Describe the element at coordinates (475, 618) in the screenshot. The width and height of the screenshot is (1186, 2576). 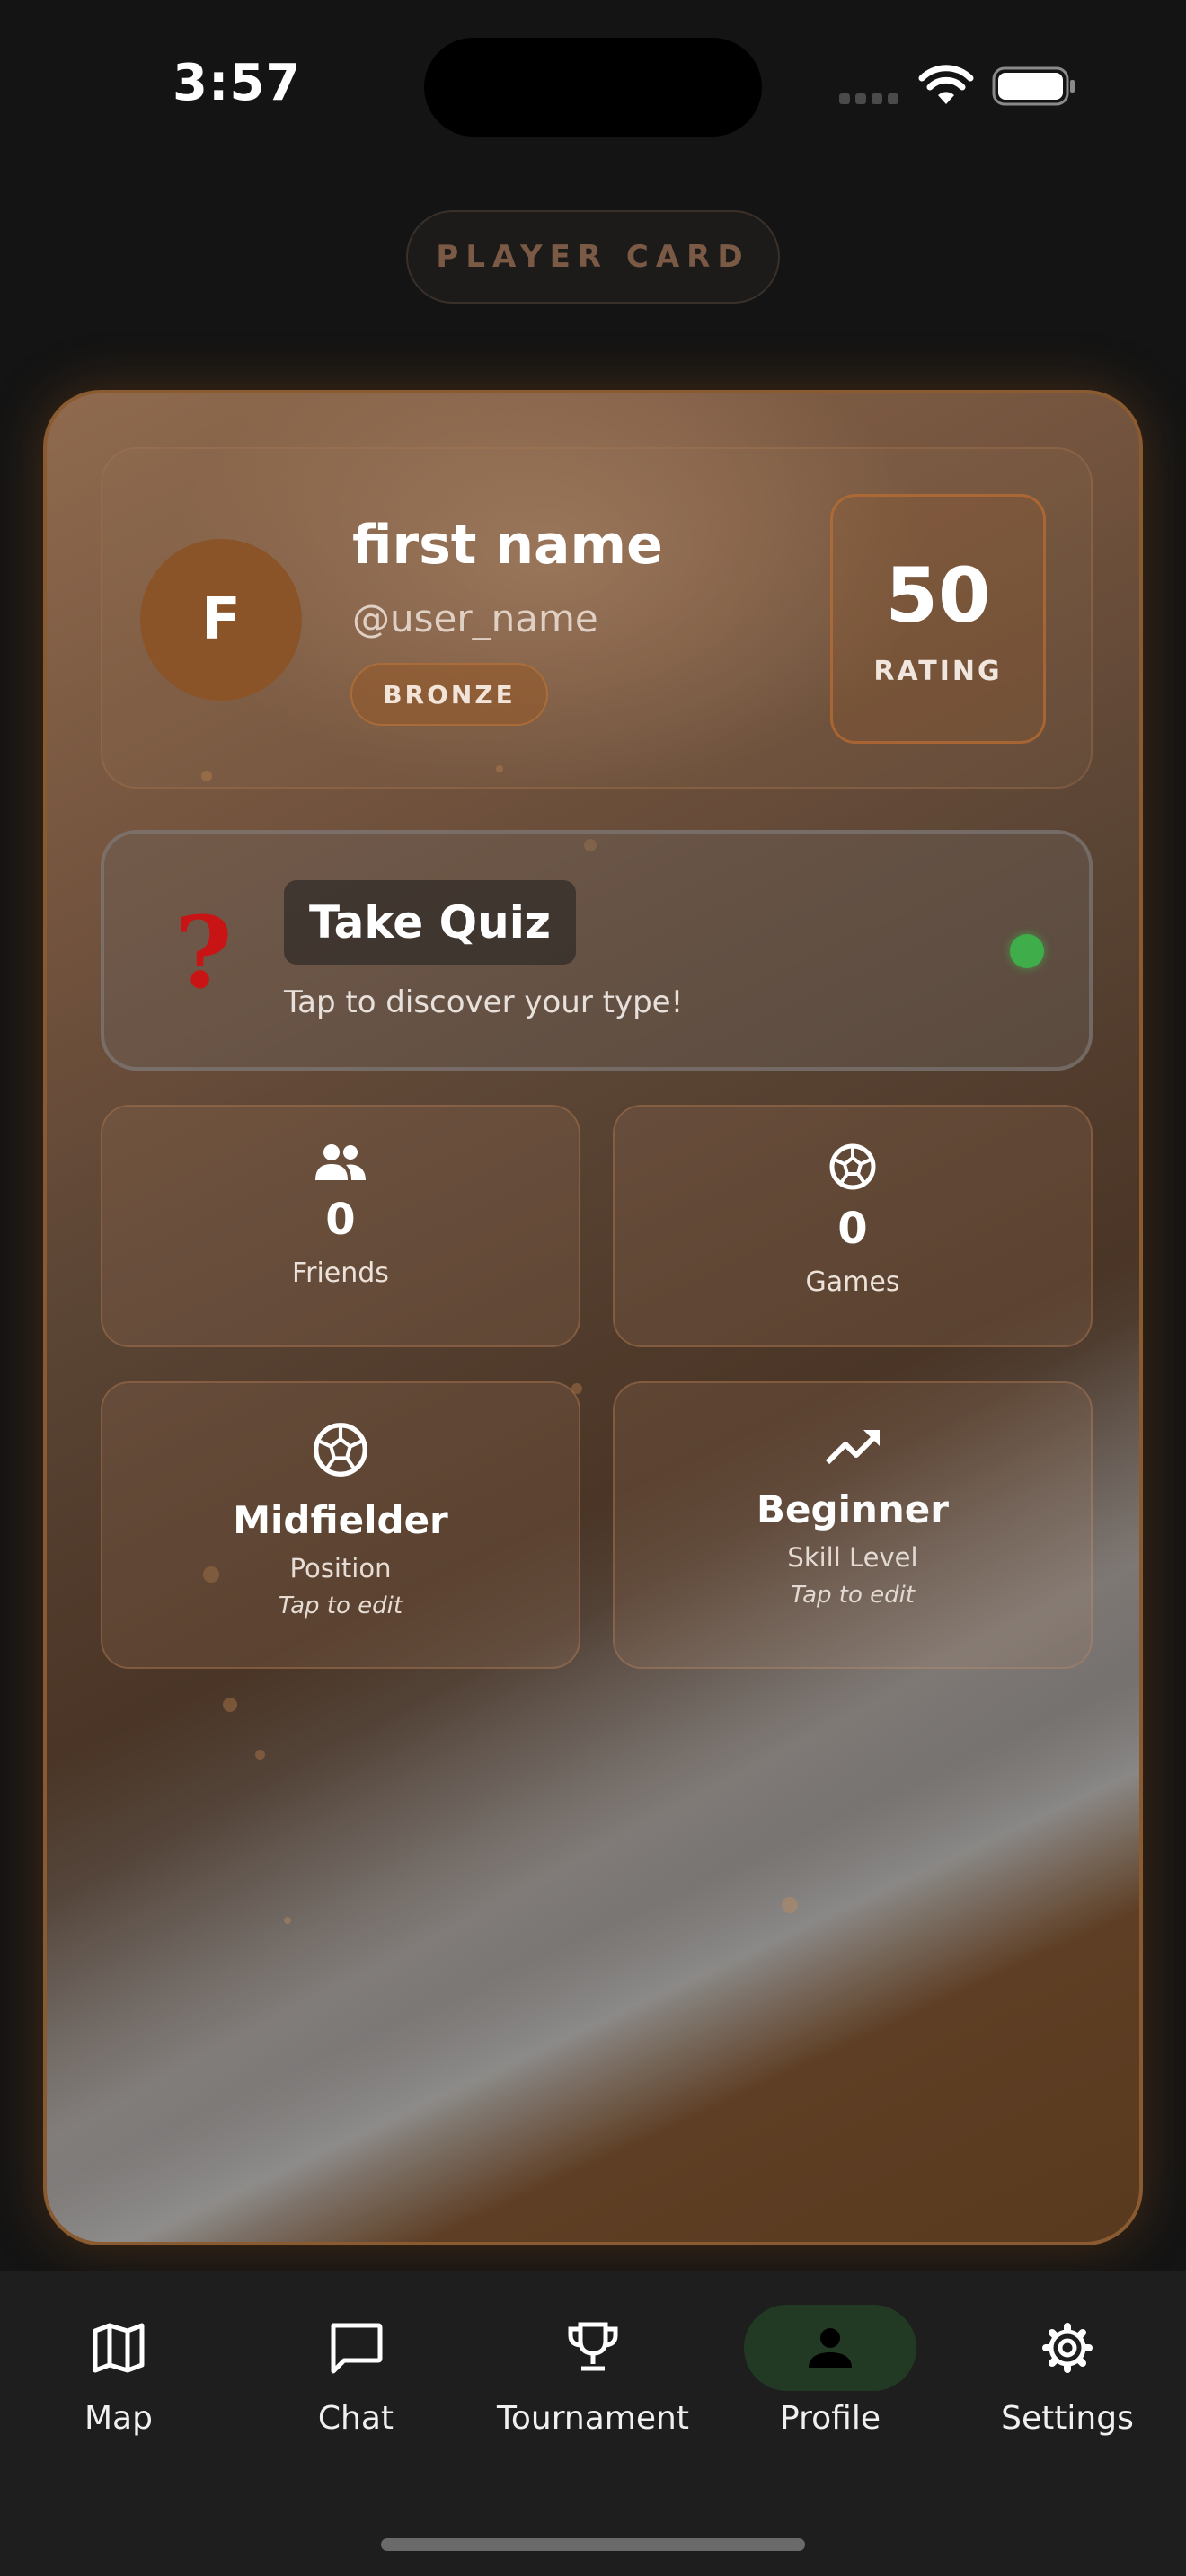
I see `player-username: @user_name` at that location.